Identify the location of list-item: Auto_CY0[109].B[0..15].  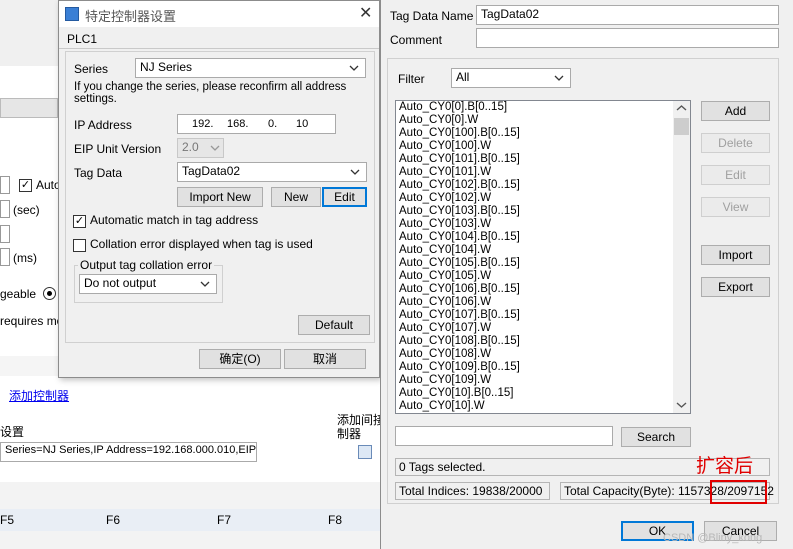
(543, 367).